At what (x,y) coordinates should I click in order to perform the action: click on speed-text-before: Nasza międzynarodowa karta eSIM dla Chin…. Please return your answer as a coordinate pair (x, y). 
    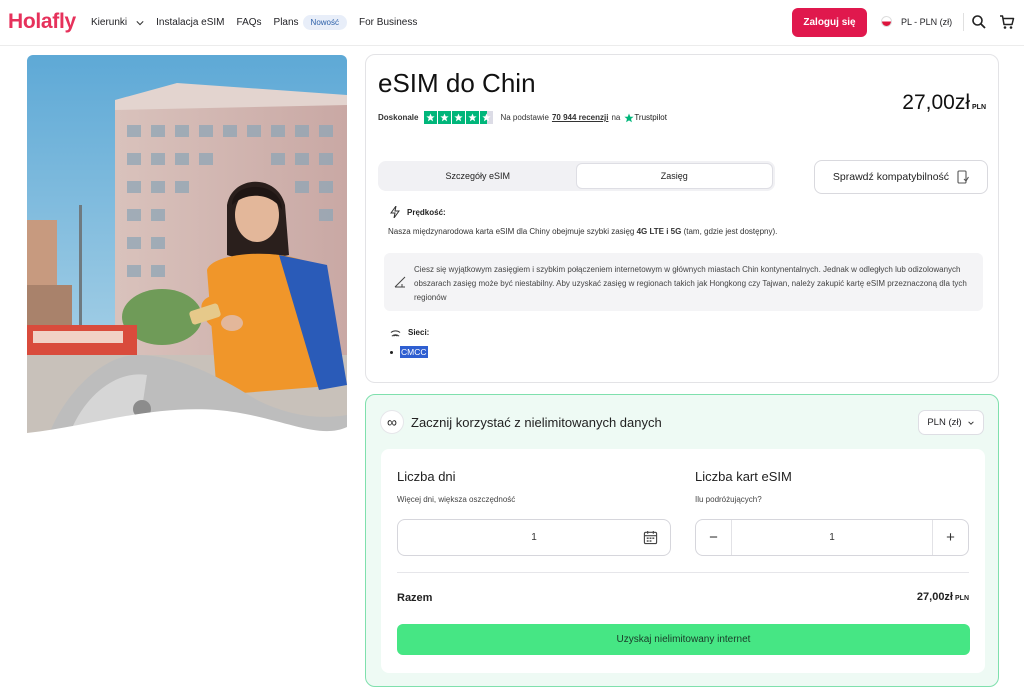
    Looking at the image, I should click on (511, 231).